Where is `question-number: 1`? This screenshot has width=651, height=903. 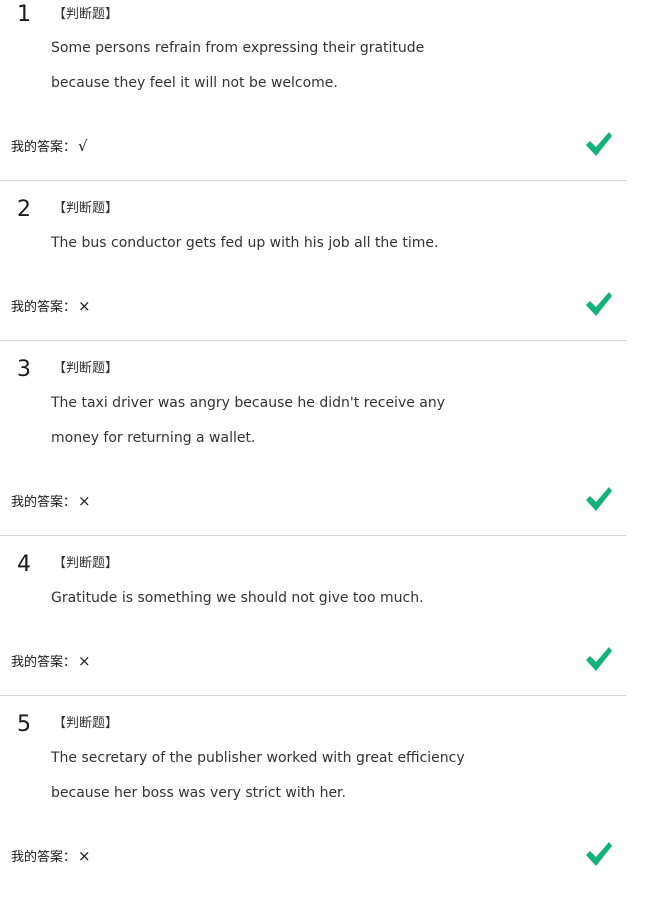 question-number: 1 is located at coordinates (24, 14).